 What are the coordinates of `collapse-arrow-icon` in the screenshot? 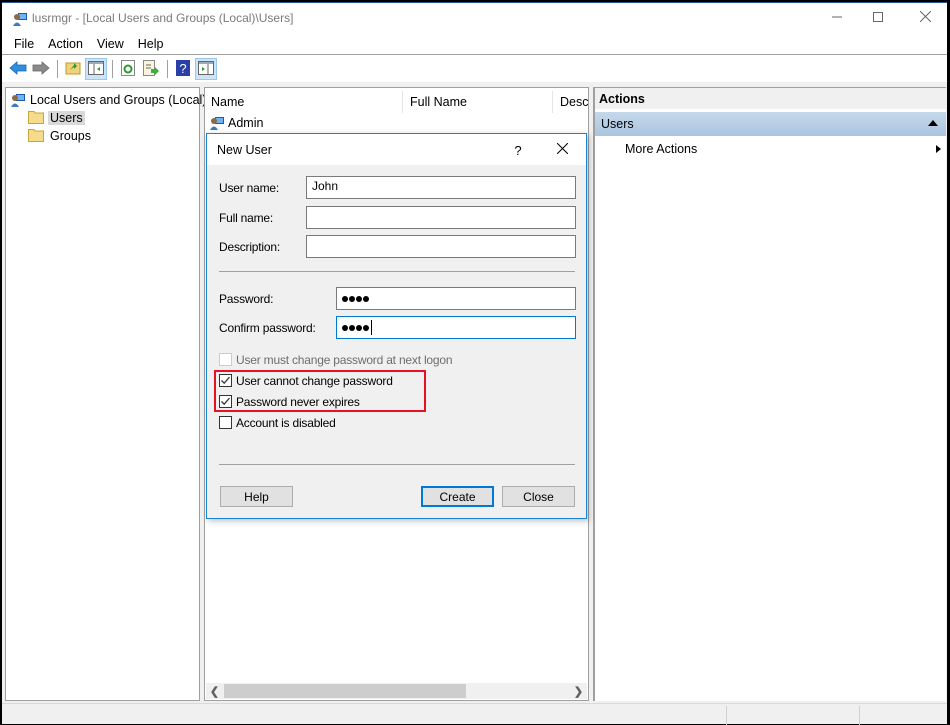 It's located at (933, 123).